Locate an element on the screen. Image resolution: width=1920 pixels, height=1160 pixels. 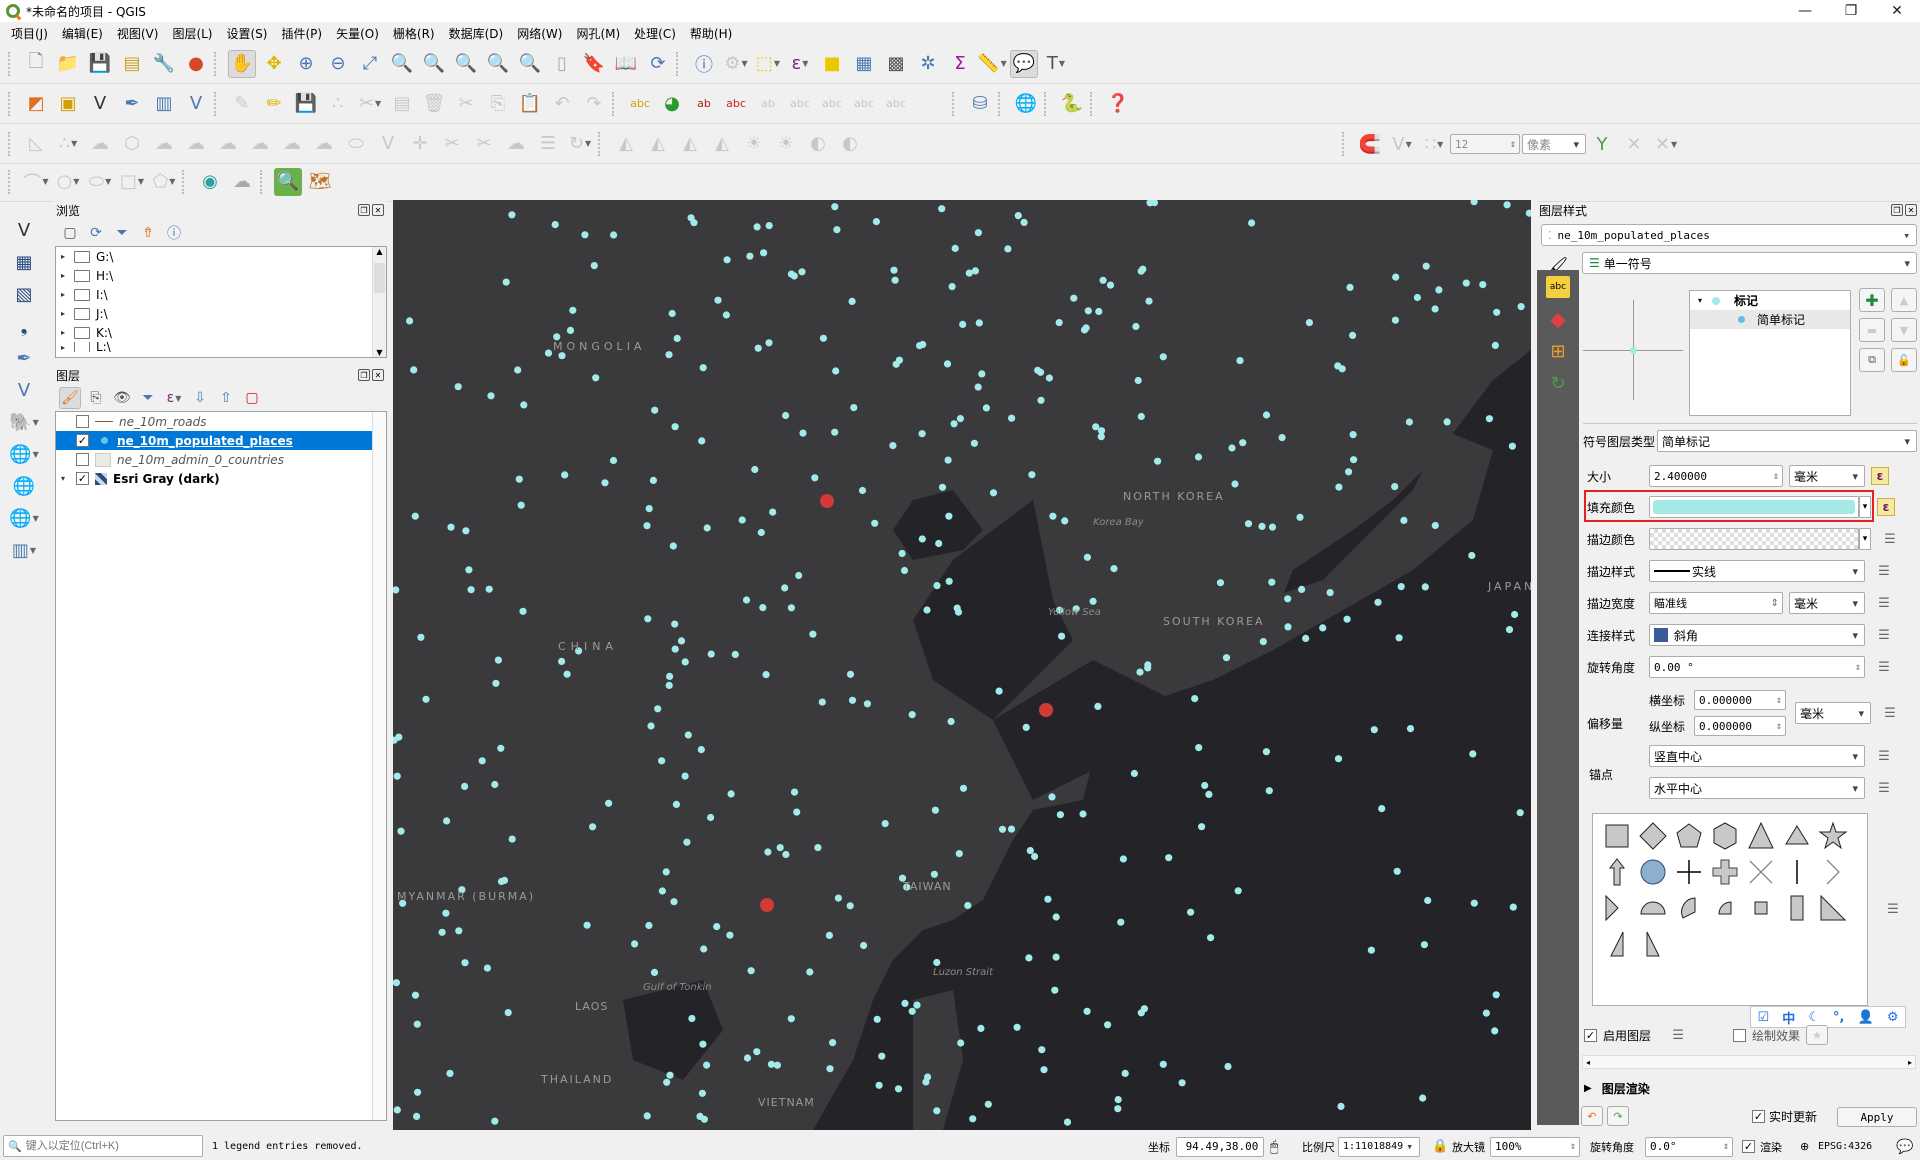
new-virtual-layer-icon: V is located at coordinates (196, 104).